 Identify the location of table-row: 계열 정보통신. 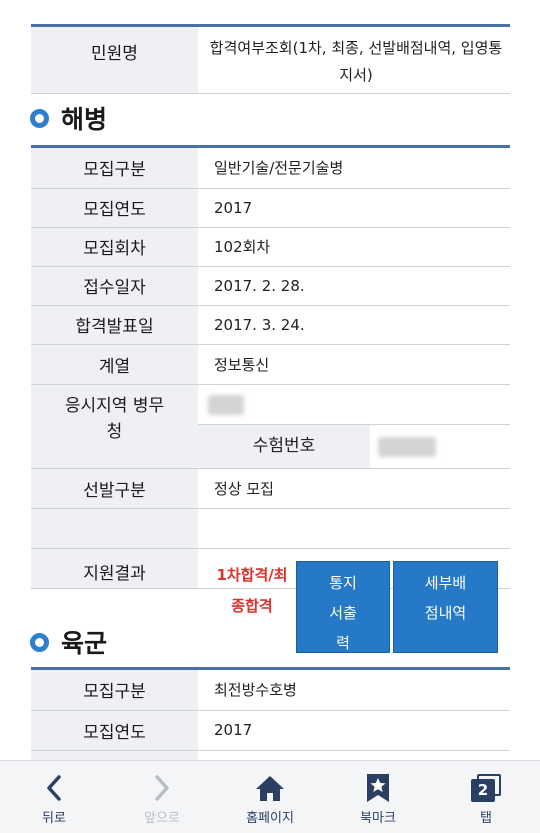
(270, 364).